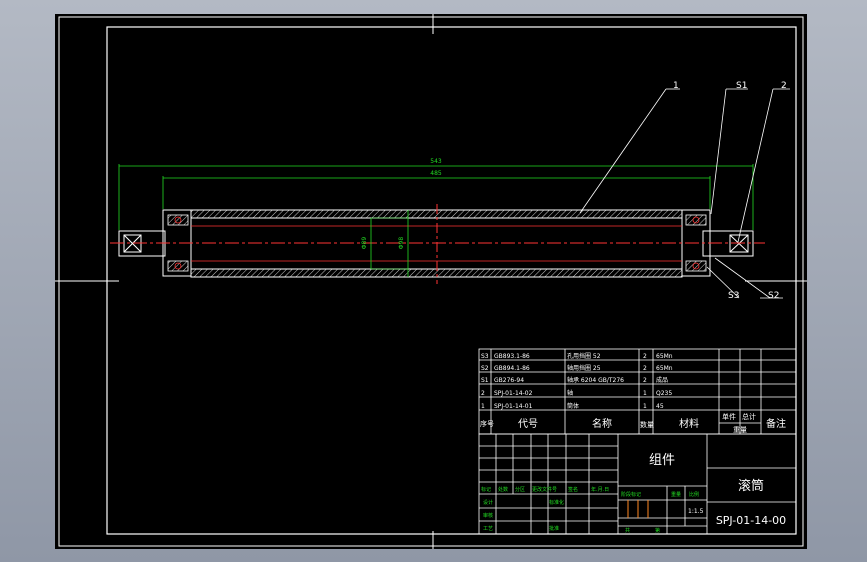 The height and width of the screenshot is (562, 867). What do you see at coordinates (662, 460) in the screenshot?
I see `assembly-label: 组件` at bounding box center [662, 460].